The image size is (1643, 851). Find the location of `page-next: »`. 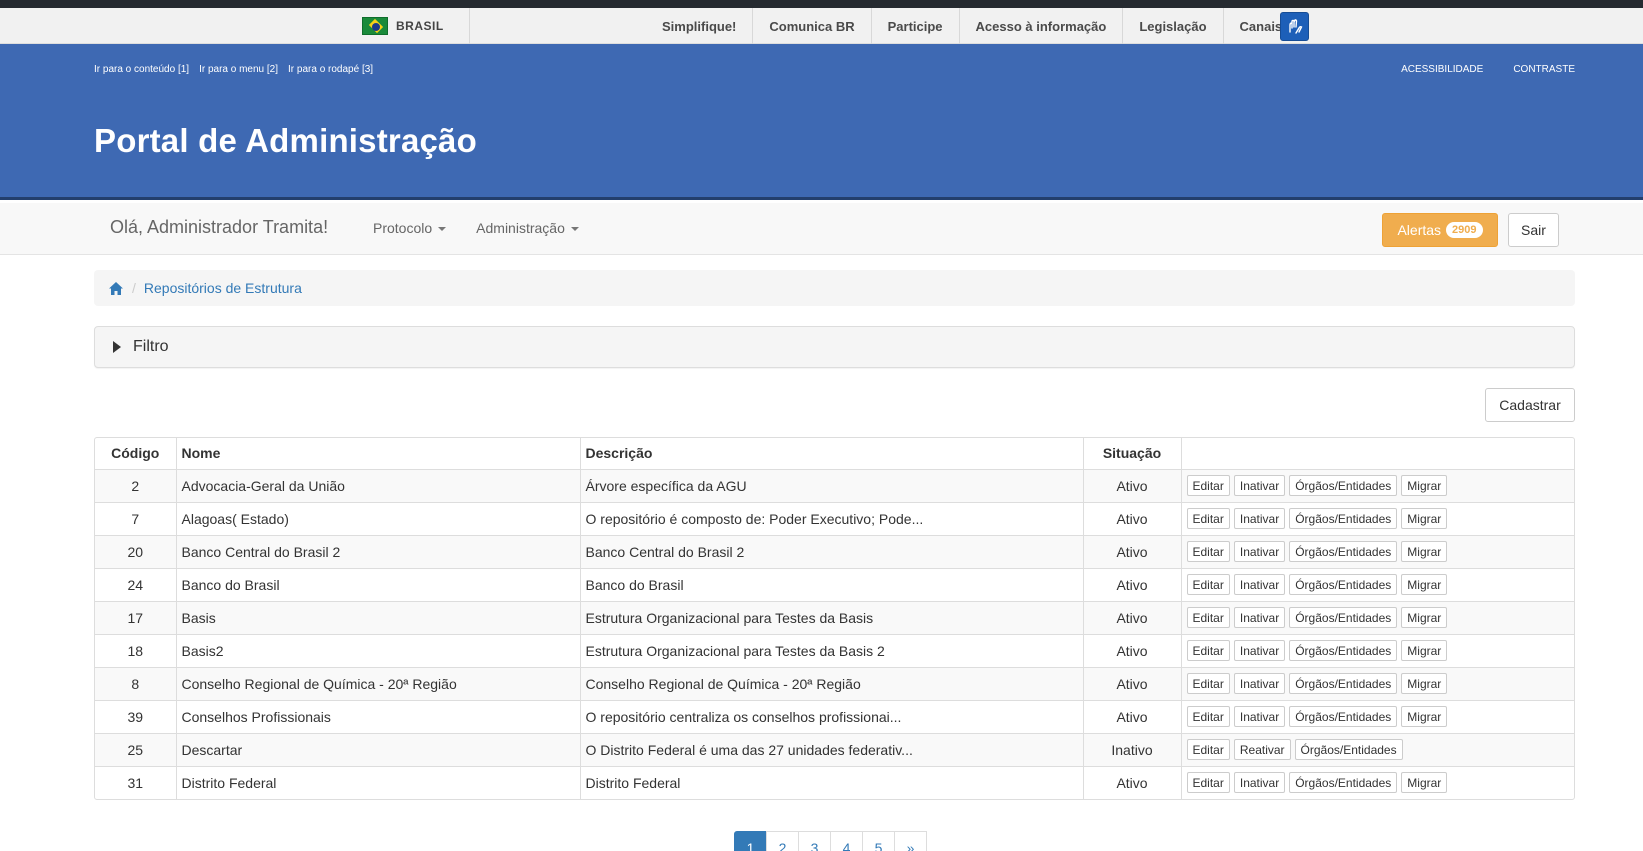

page-next: » is located at coordinates (910, 841).